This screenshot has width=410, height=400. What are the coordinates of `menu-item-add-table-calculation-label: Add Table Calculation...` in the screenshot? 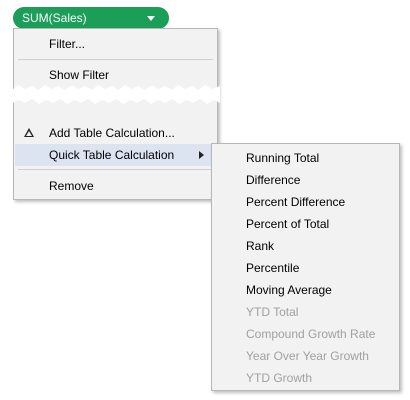 It's located at (112, 133).